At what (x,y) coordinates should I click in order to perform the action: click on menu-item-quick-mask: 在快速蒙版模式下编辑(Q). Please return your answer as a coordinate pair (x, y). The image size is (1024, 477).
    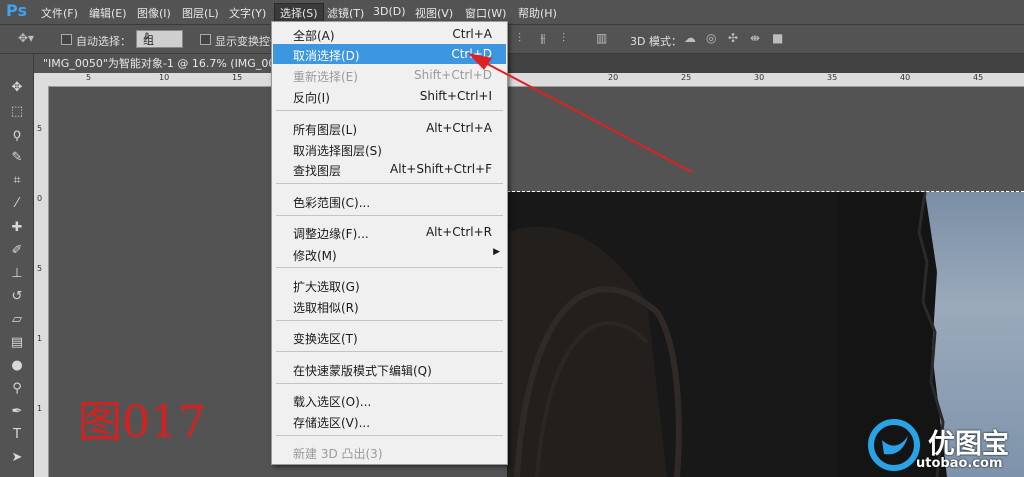
    Looking at the image, I should click on (389, 369).